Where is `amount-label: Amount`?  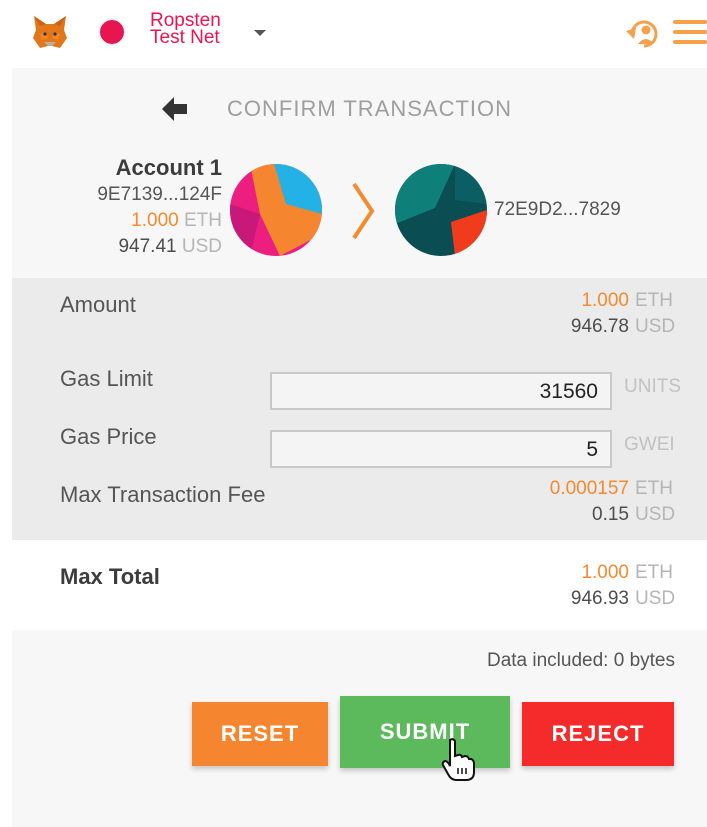 amount-label: Amount is located at coordinates (98, 304).